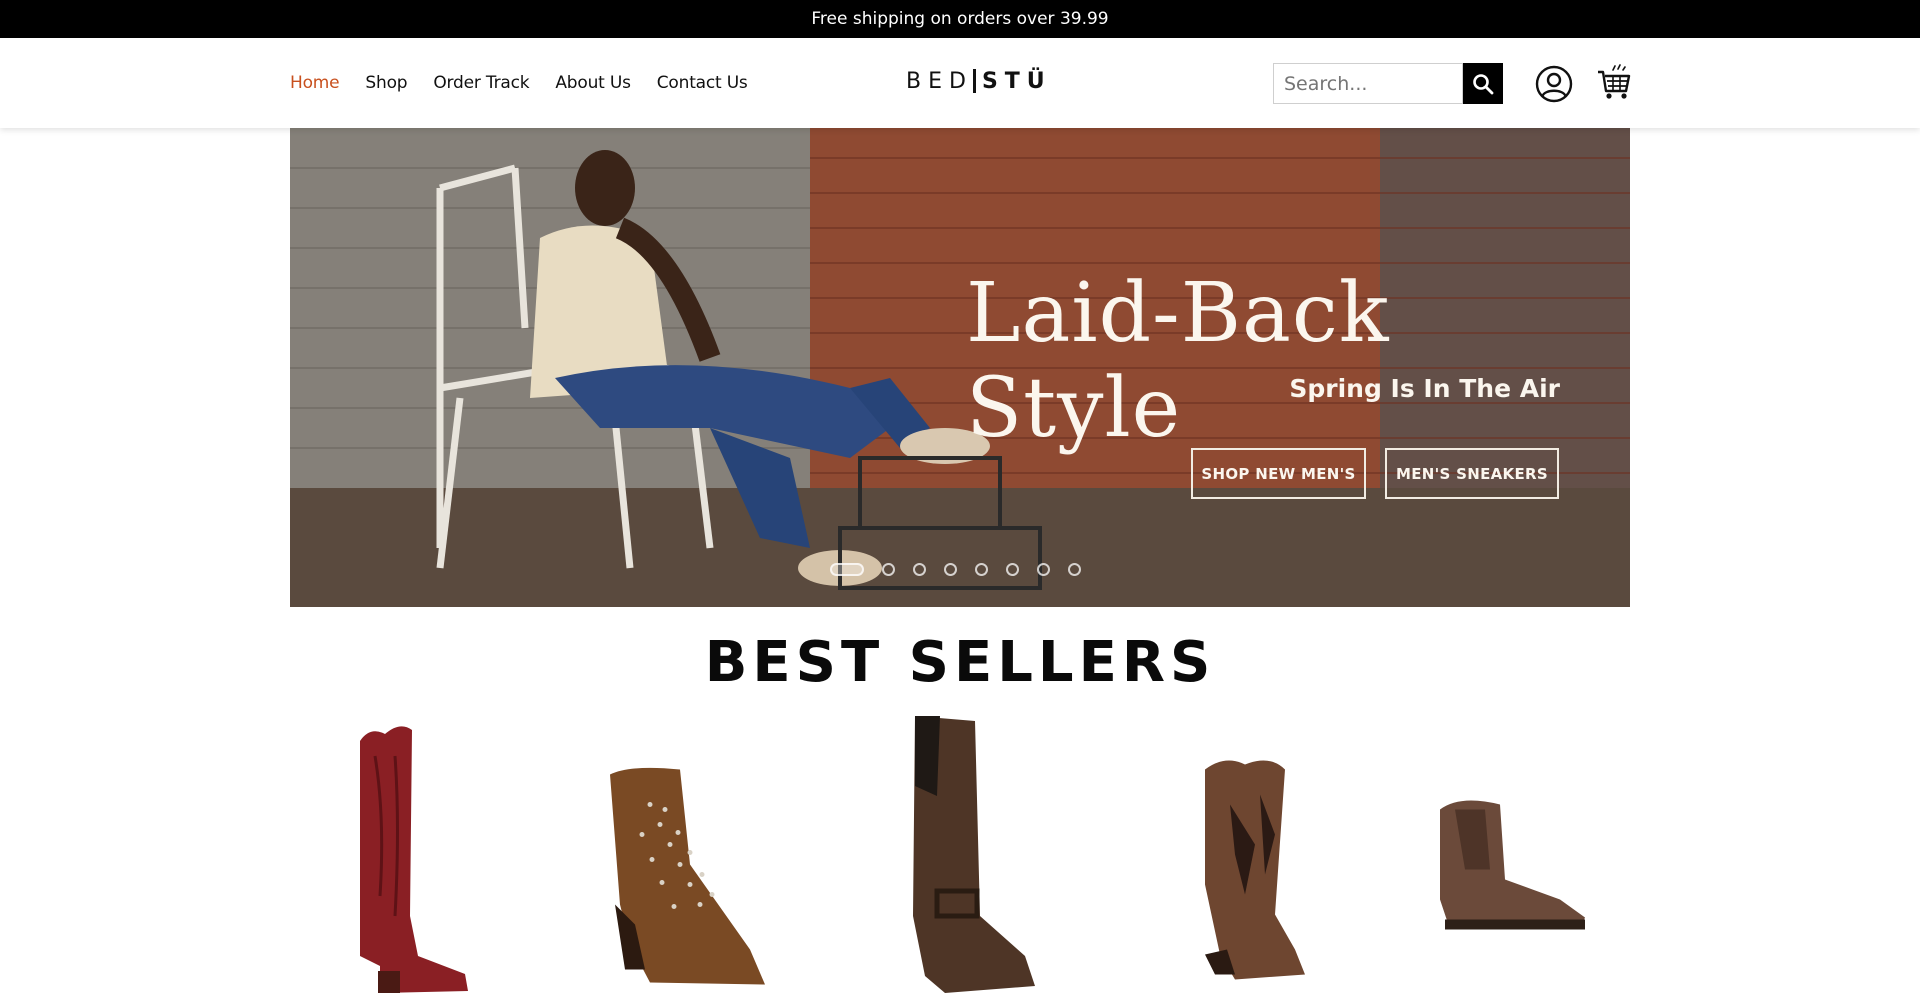 This screenshot has width=1920, height=993. I want to click on nav-home: Home, so click(315, 83).